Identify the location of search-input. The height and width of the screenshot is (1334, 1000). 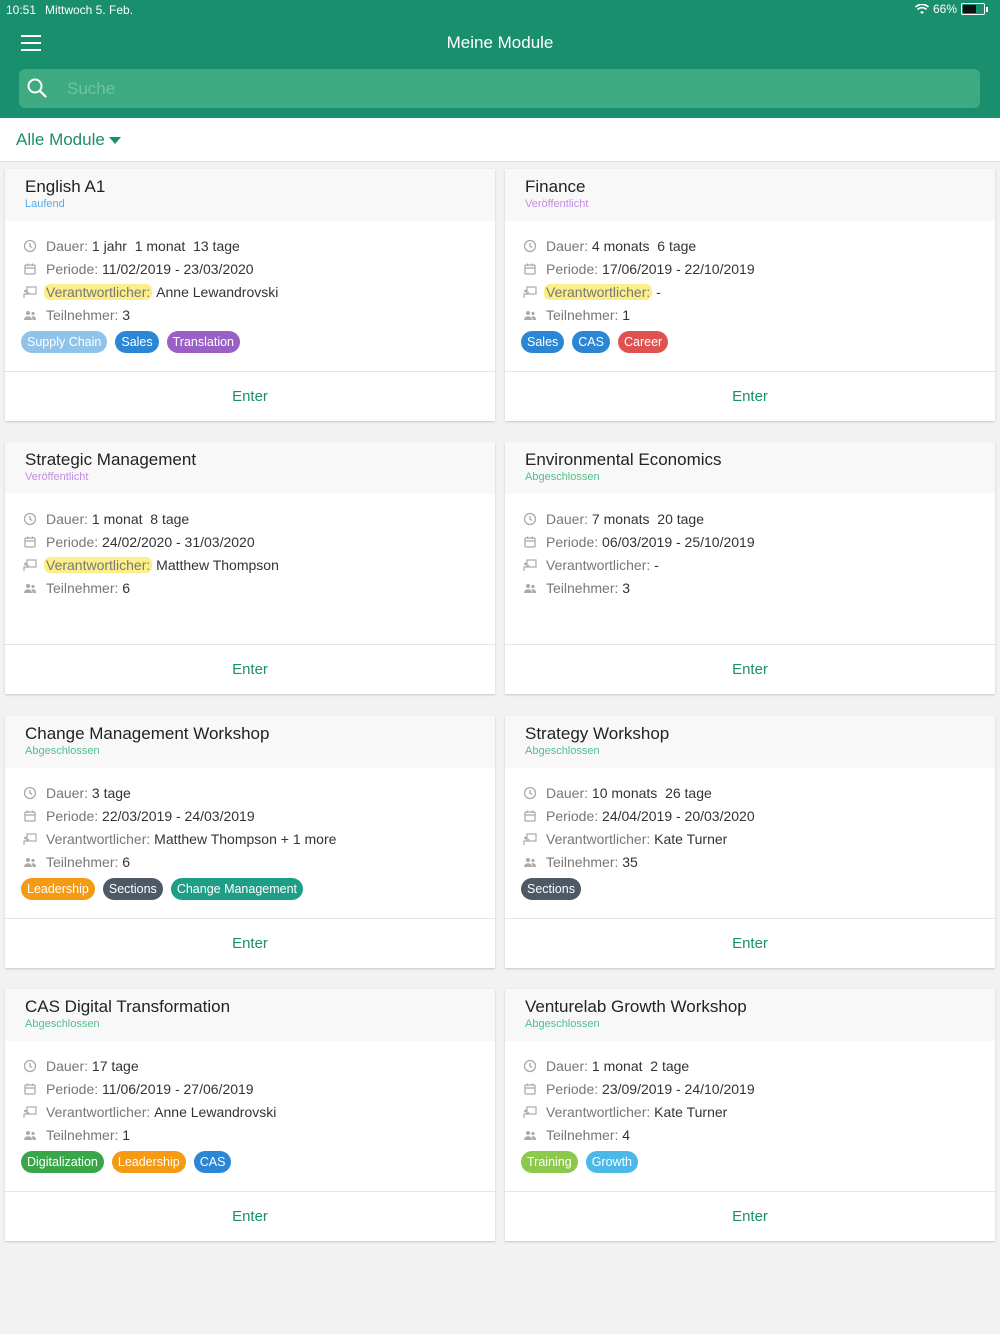
(517, 89).